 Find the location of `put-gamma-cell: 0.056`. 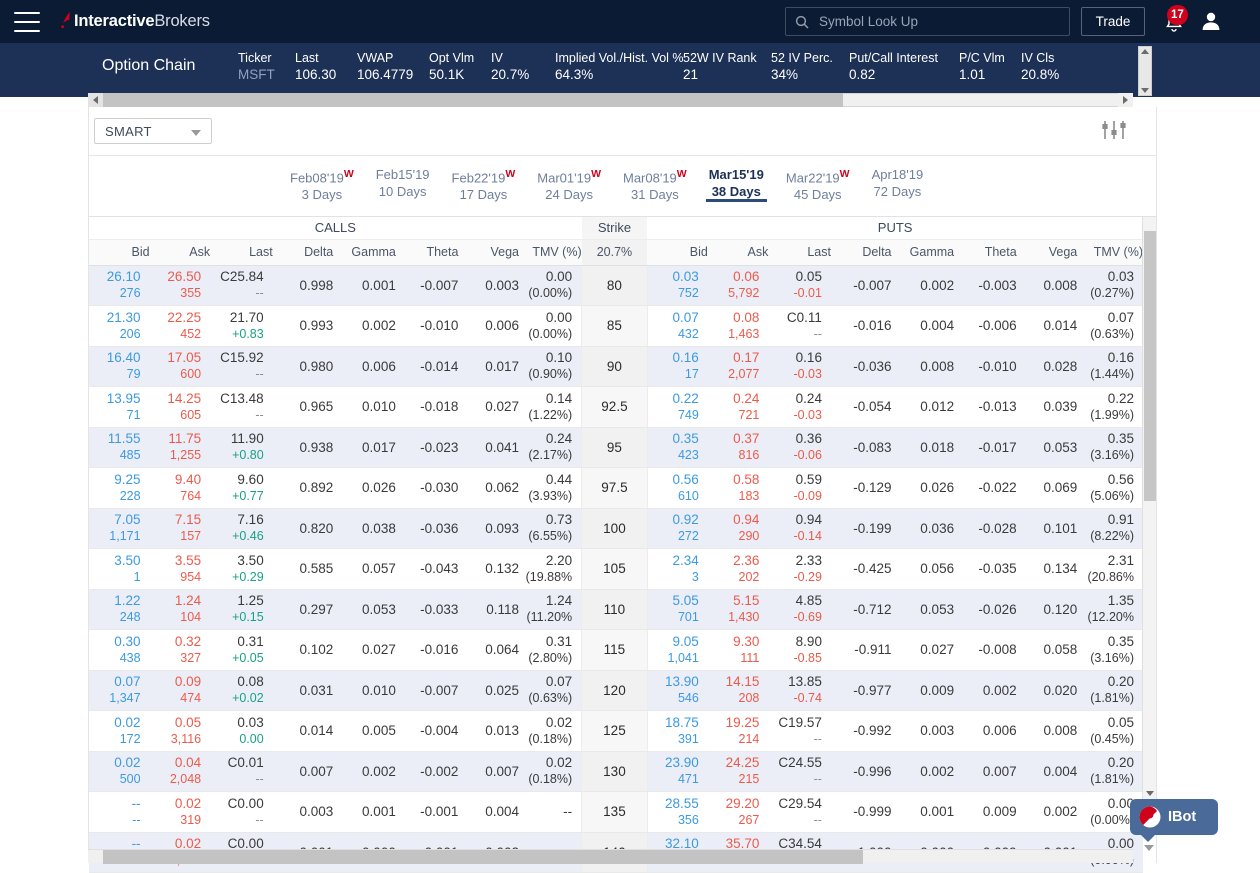

put-gamma-cell: 0.056 is located at coordinates (923, 569).